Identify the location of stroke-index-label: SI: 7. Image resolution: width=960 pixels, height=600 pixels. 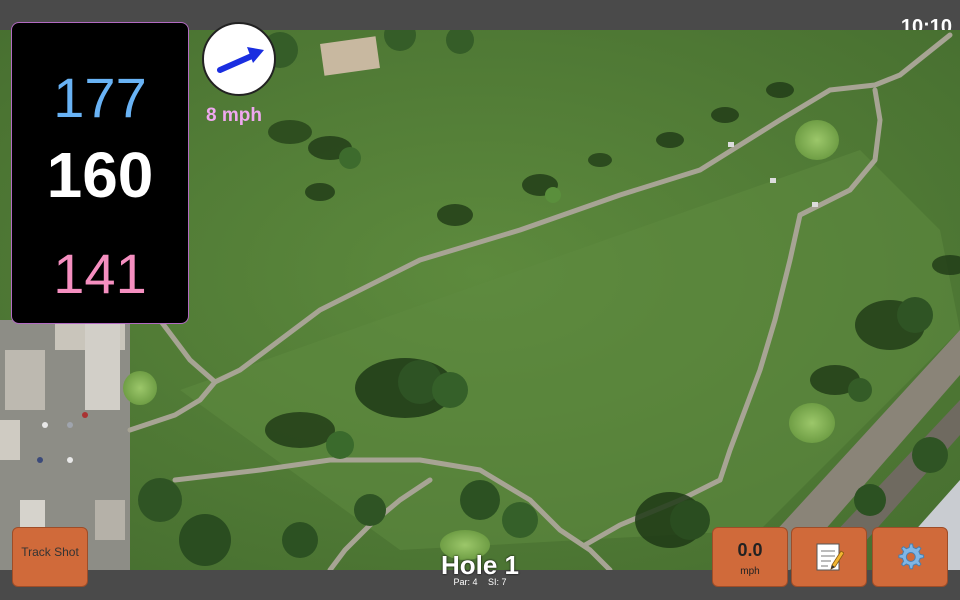
(497, 582).